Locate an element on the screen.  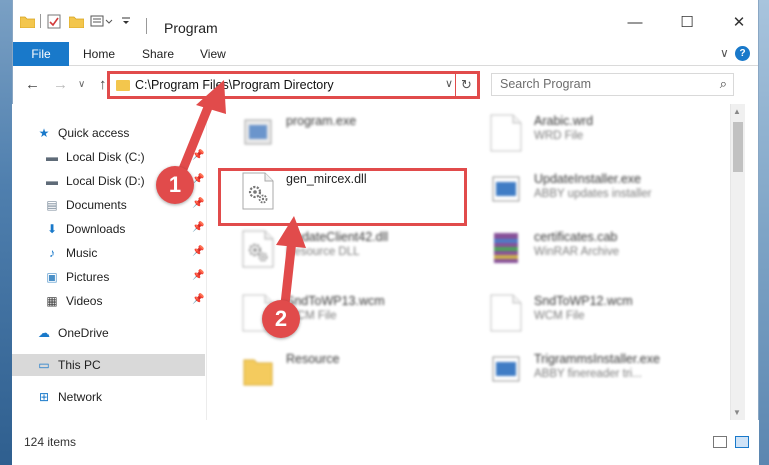
back-button: ← is located at coordinates (32, 84).